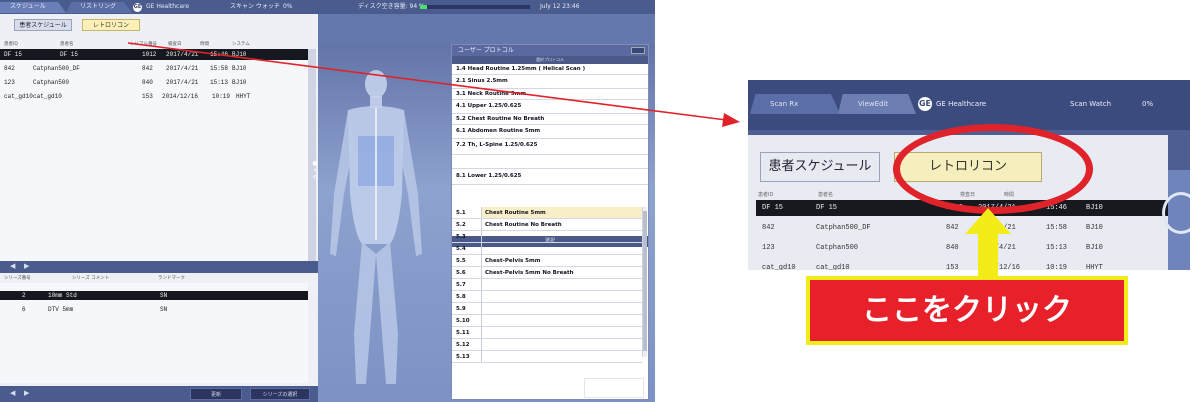 The image size is (1199, 402). Describe the element at coordinates (1057, 267) in the screenshot. I see `zoom-cell-time: 10:19` at that location.